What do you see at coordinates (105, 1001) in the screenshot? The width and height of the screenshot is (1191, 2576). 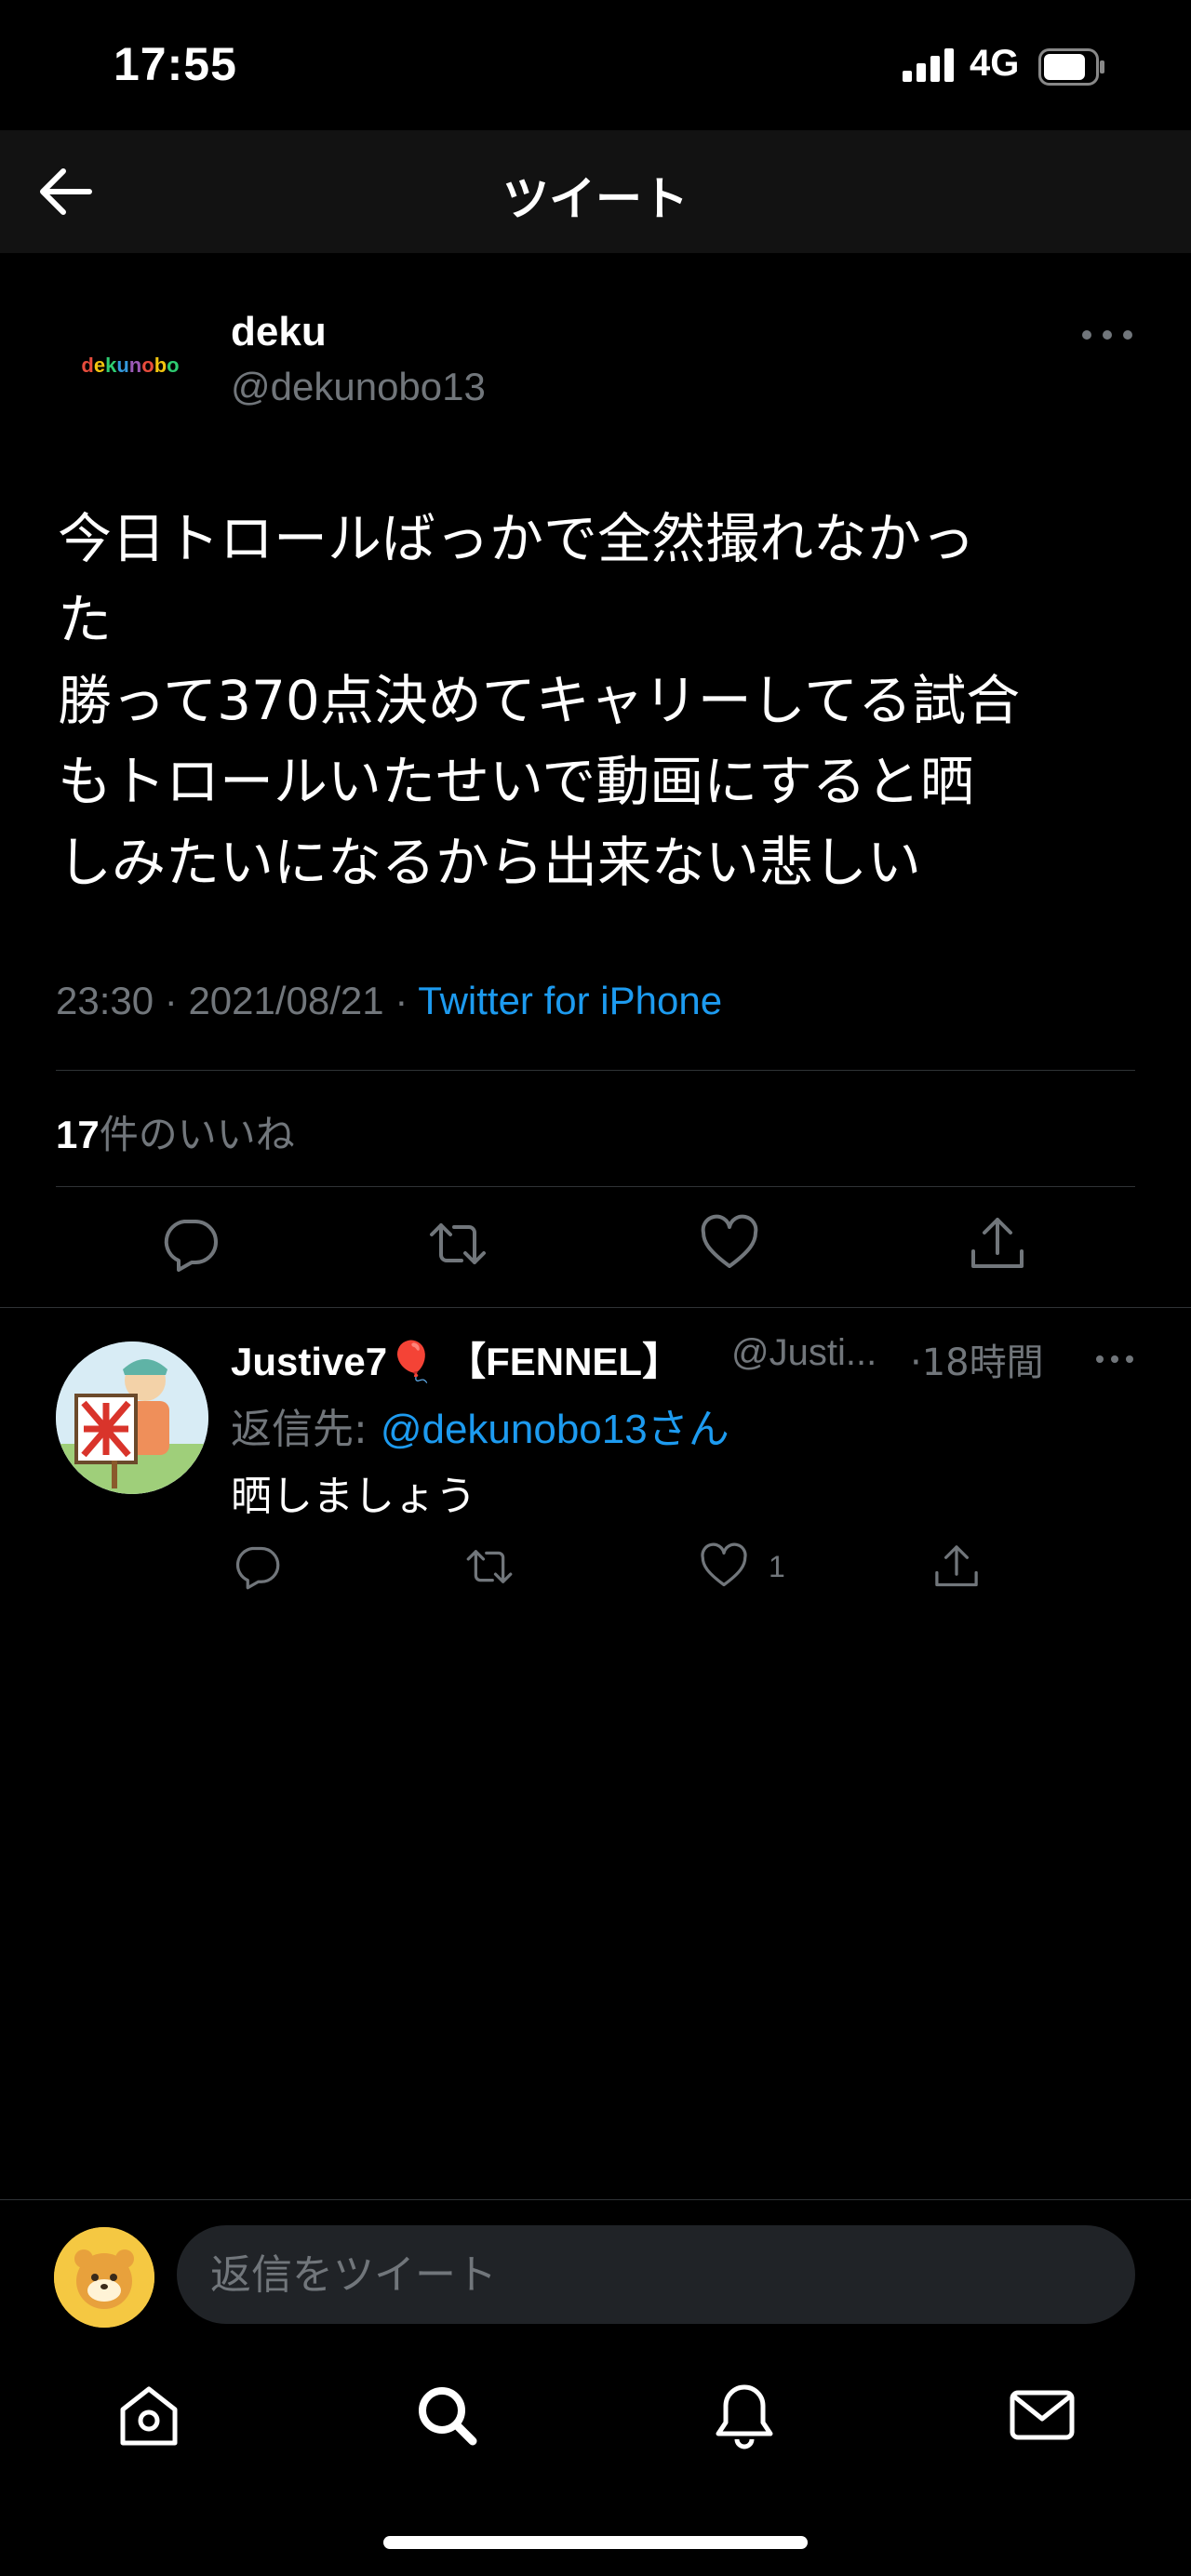 I see `tweet-time: 23:30` at bounding box center [105, 1001].